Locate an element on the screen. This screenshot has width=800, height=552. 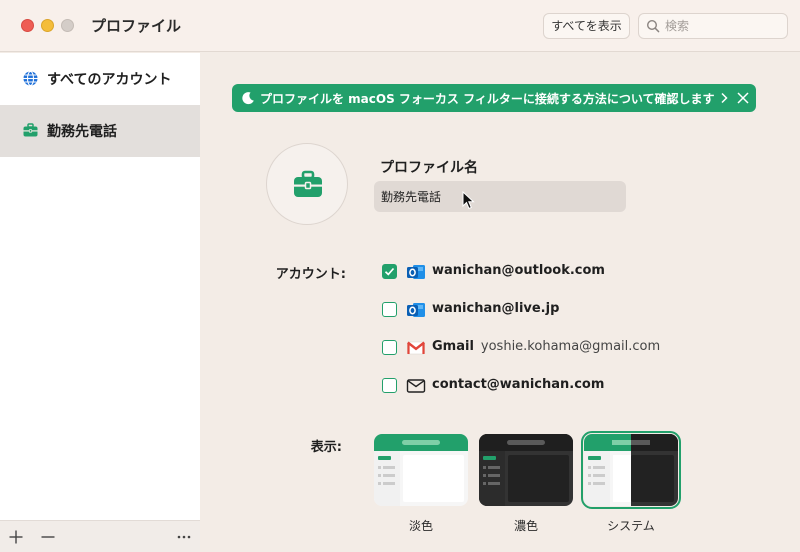
sidebar-item-work-phone: 勤務先電話 is located at coordinates (100, 131).